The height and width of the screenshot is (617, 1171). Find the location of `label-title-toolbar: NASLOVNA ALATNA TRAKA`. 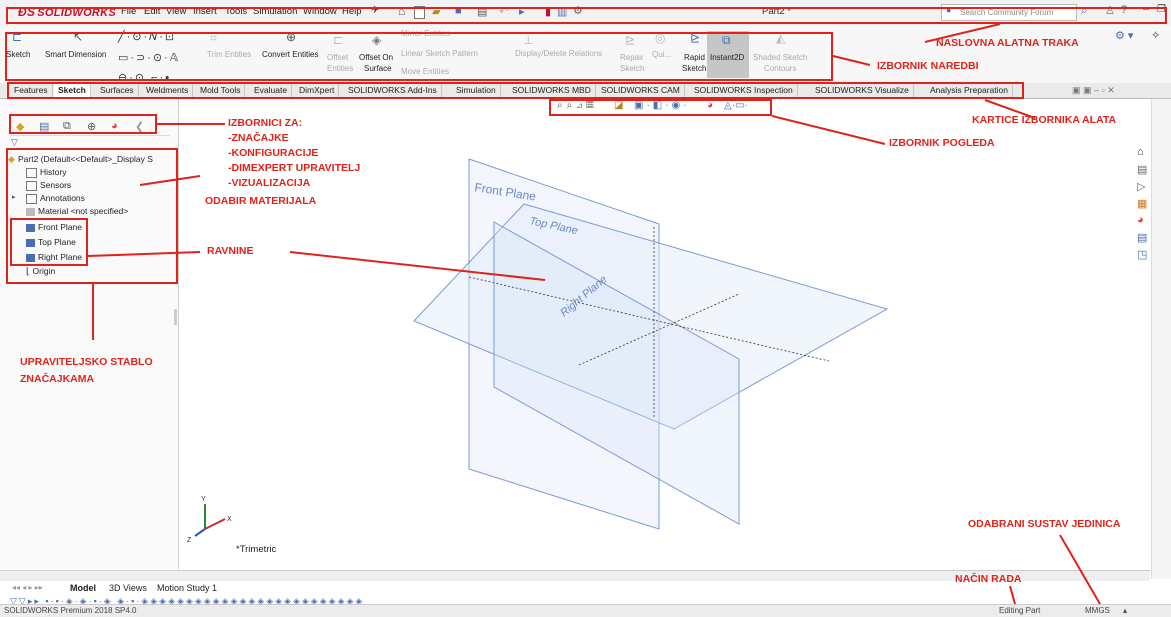

label-title-toolbar: NASLOVNA ALATNA TRAKA is located at coordinates (1007, 43).